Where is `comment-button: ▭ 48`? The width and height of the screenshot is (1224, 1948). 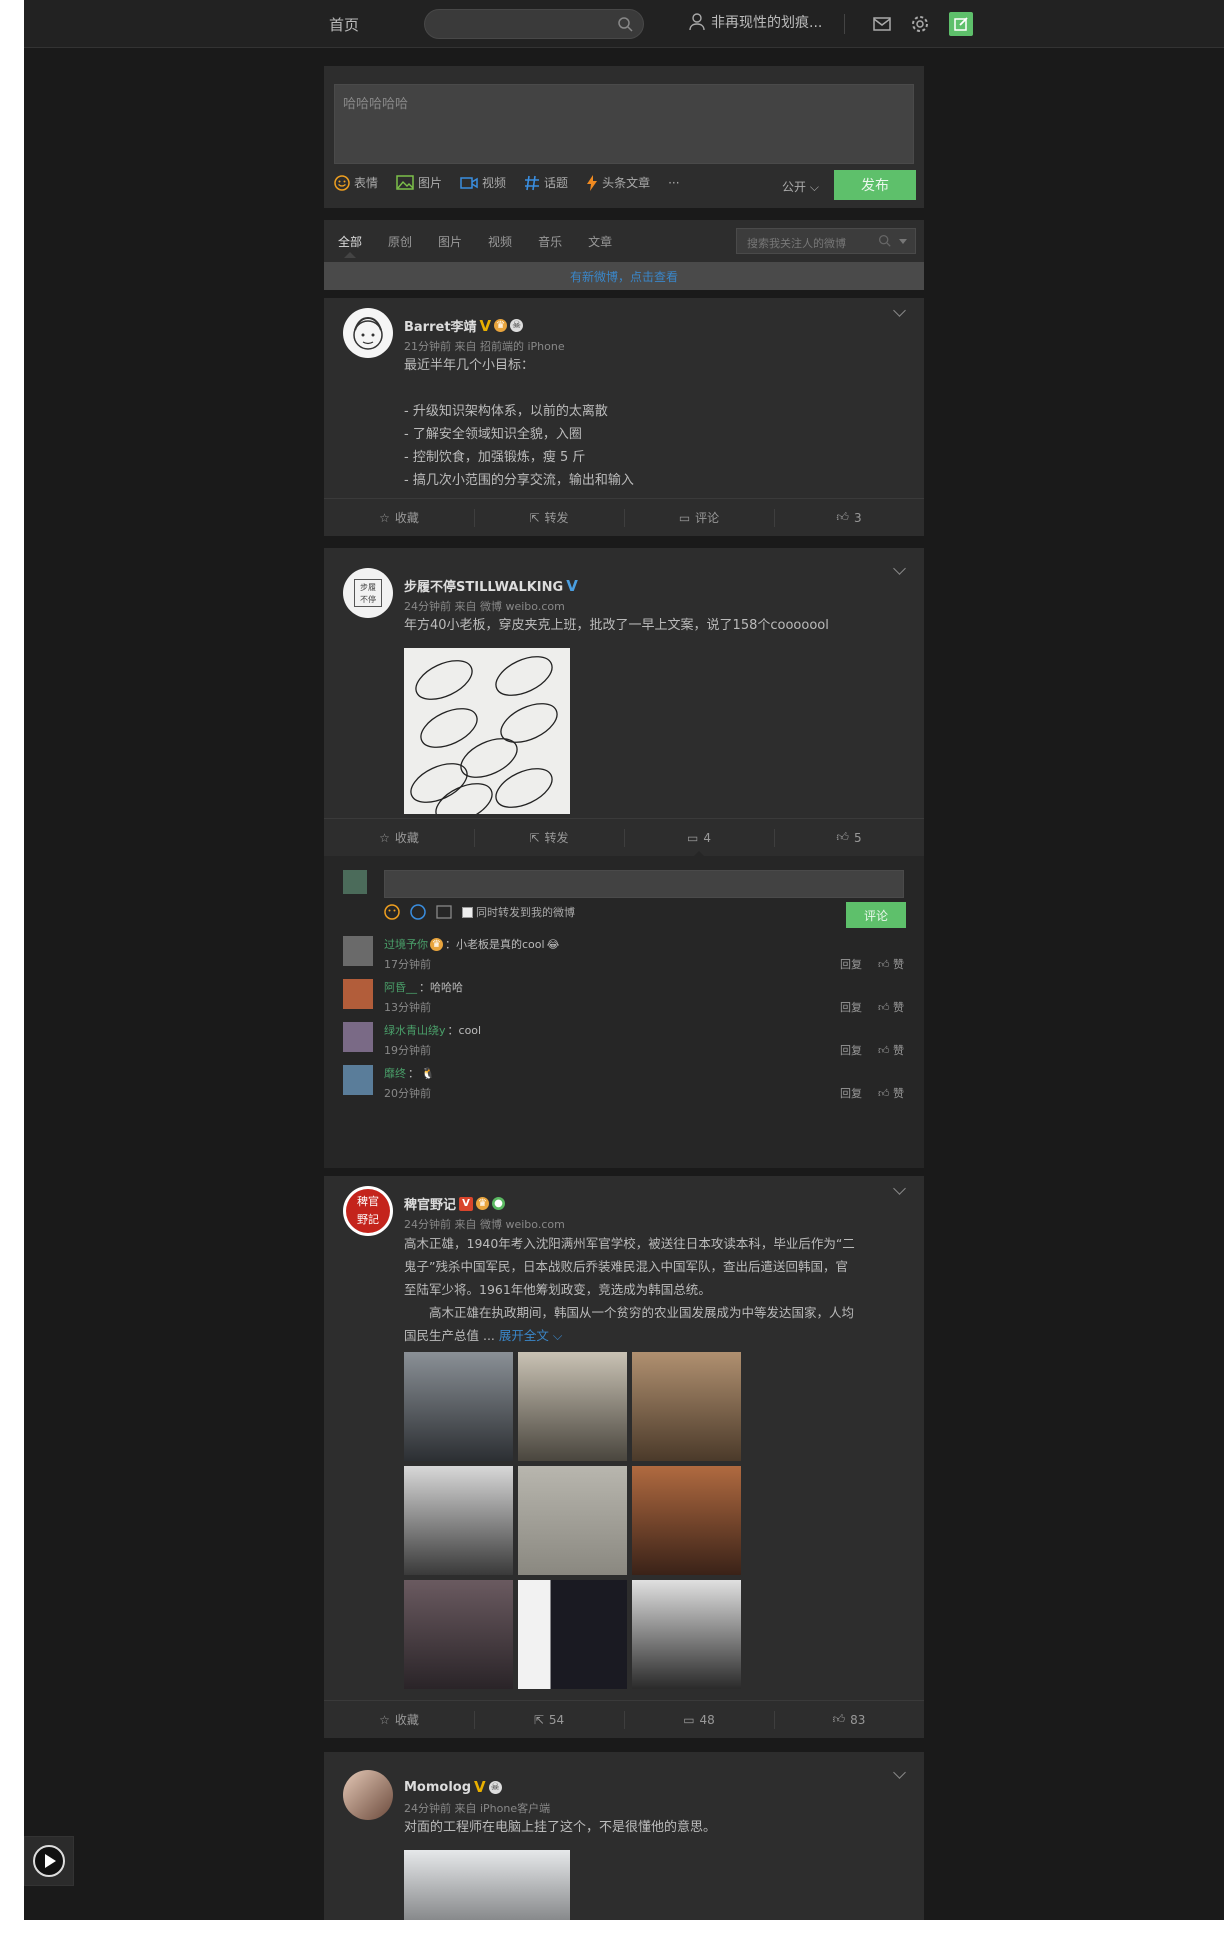 comment-button: ▭ 48 is located at coordinates (699, 1719).